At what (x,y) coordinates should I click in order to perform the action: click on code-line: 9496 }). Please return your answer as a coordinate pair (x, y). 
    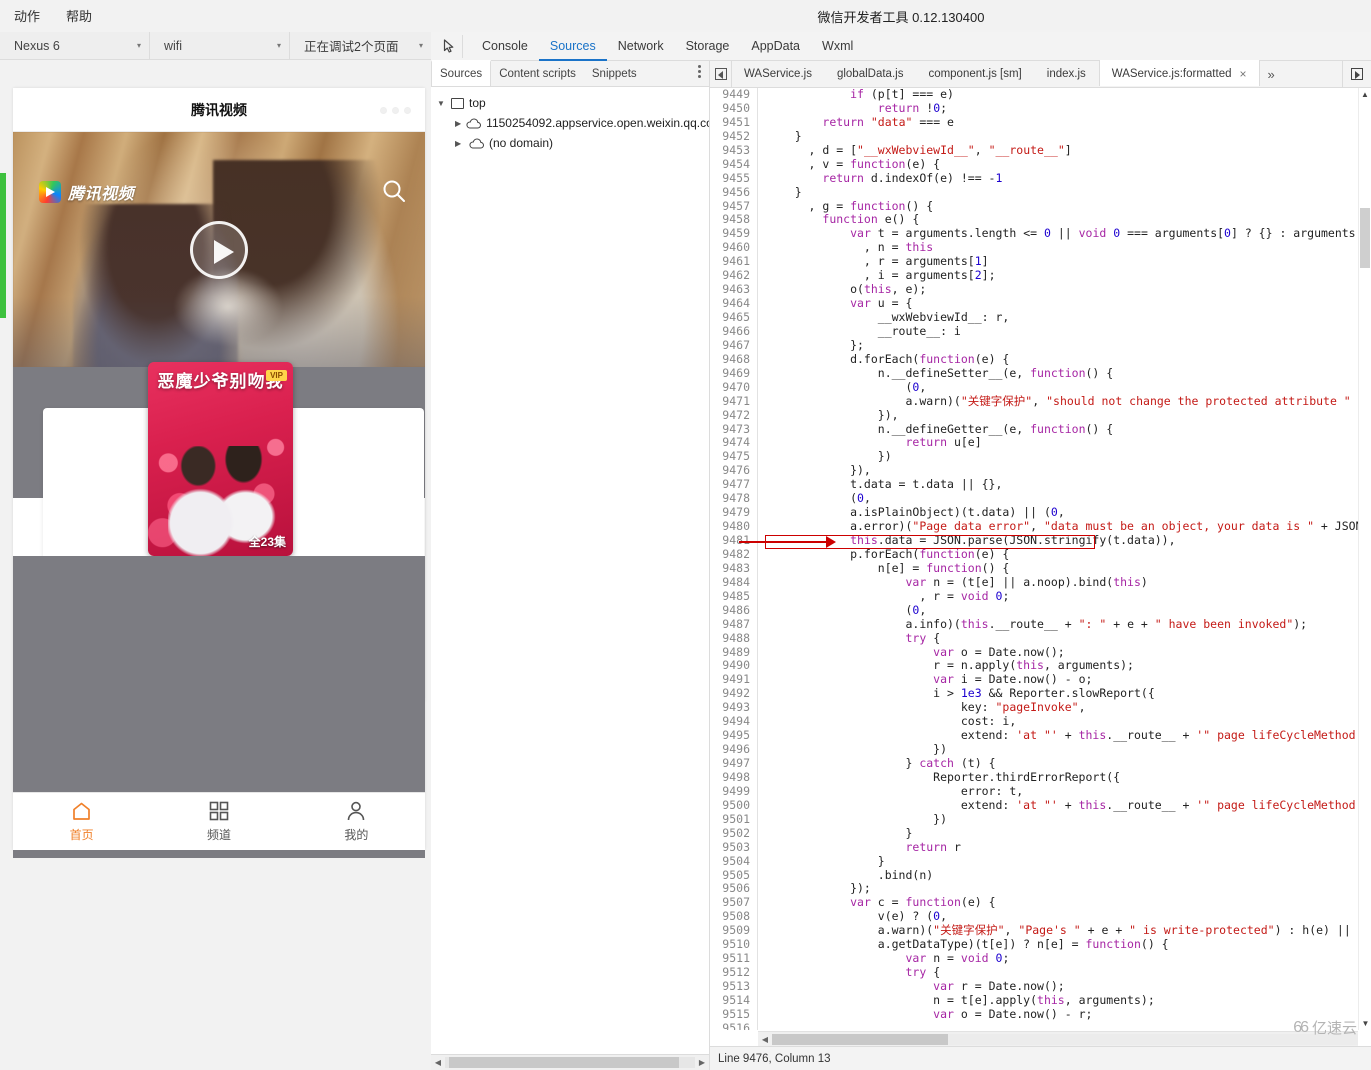
    Looking at the image, I should click on (1040, 749).